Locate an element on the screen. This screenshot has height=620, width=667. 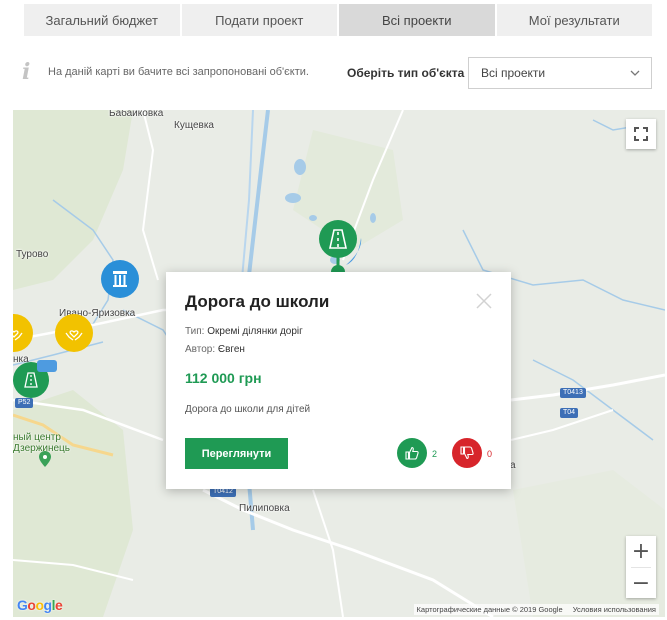
terms-link: Условия использования is located at coordinates (614, 609).